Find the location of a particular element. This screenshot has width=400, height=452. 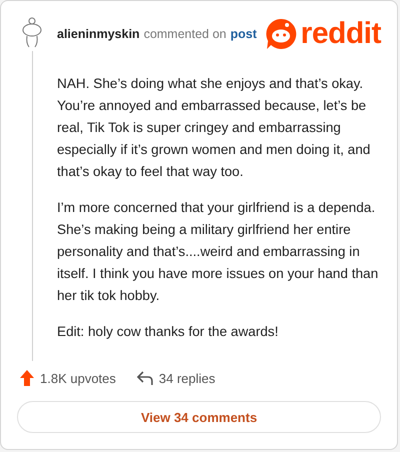

upvote-count: 1.8K upvotes is located at coordinates (78, 378).